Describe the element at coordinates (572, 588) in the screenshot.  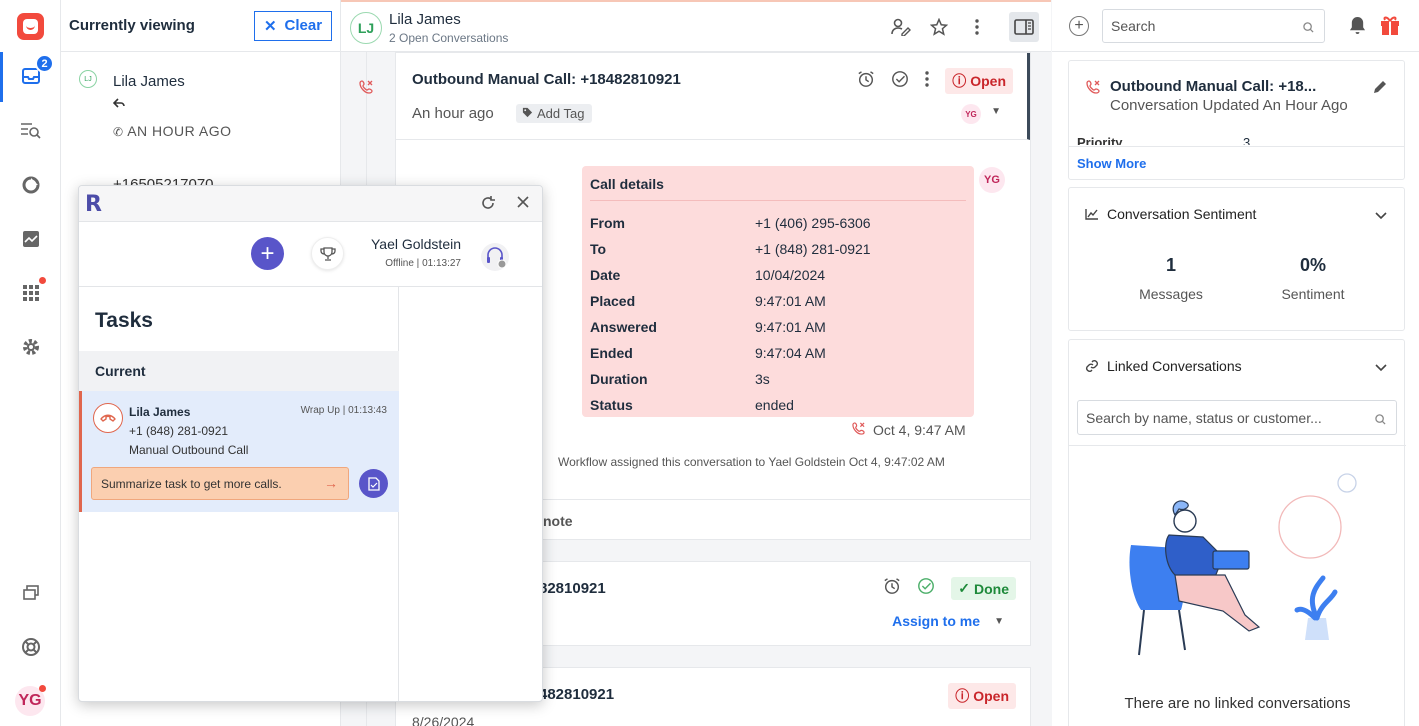
I see `conversation-title: 82810921` at that location.